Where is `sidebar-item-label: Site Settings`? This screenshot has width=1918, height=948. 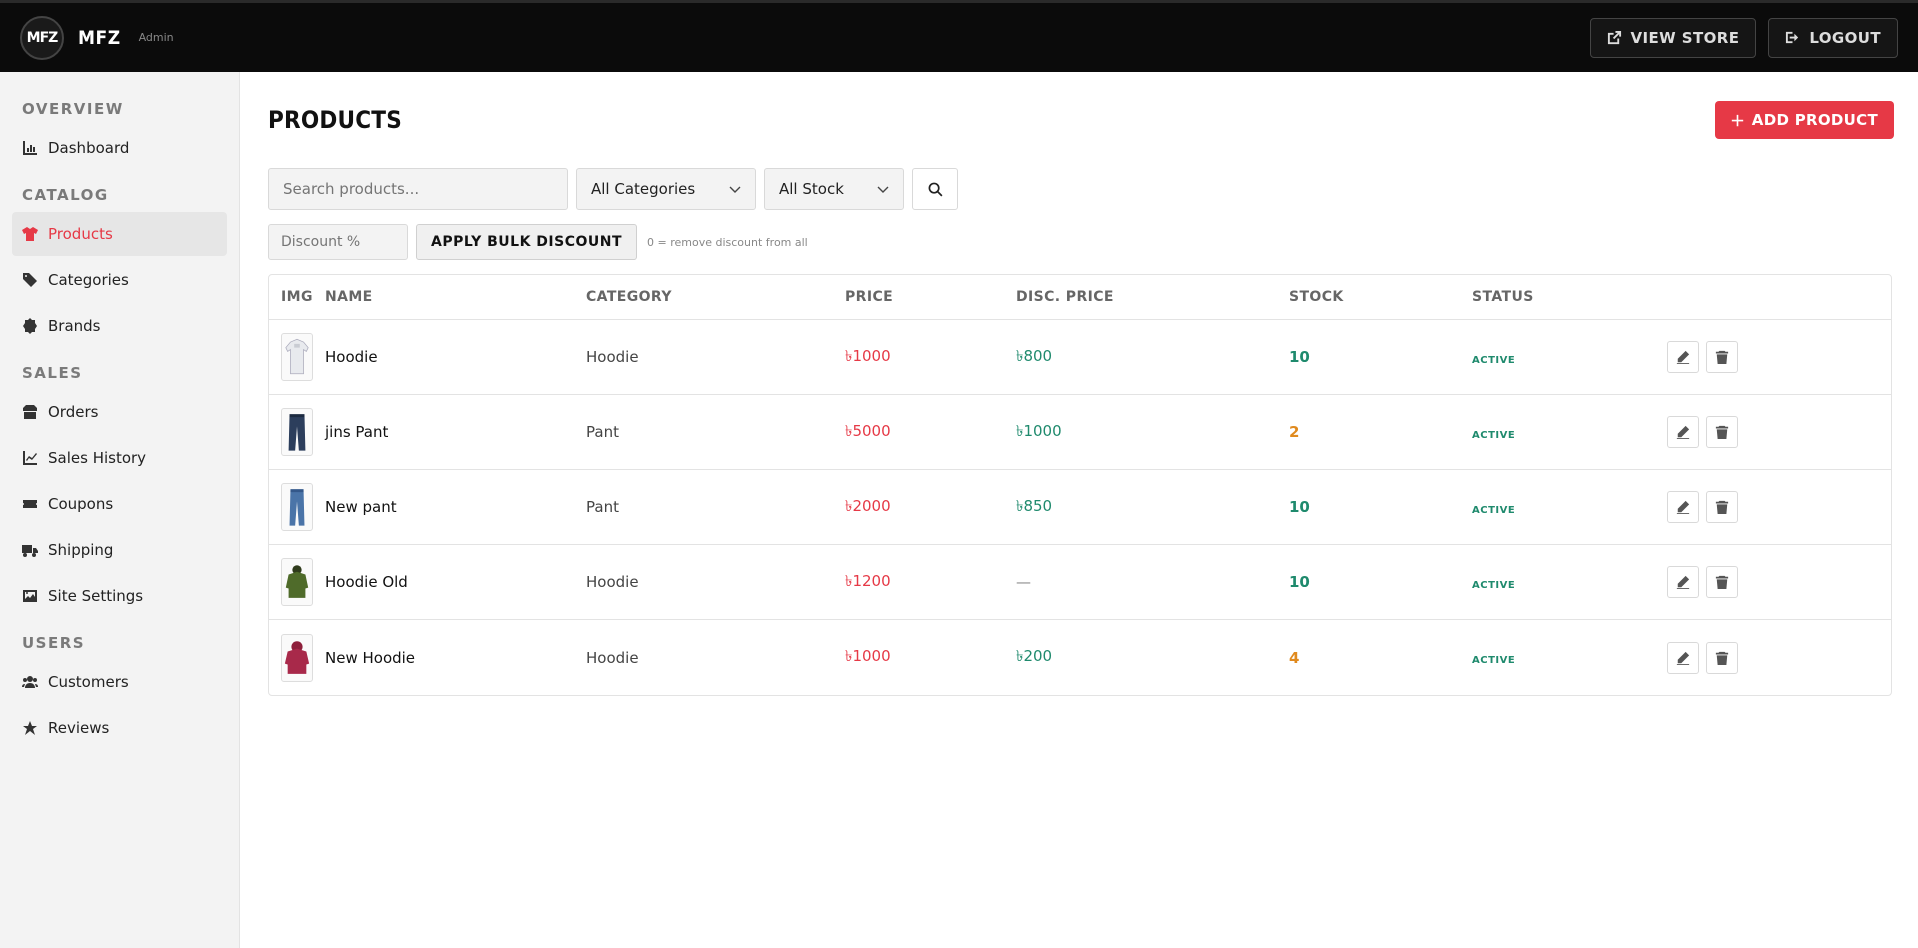
sidebar-item-label: Site Settings is located at coordinates (96, 596).